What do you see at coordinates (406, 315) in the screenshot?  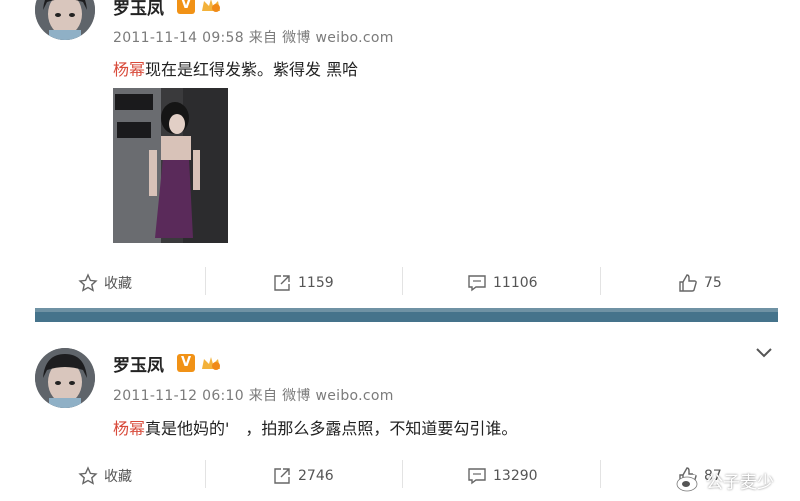 I see `post-divider` at bounding box center [406, 315].